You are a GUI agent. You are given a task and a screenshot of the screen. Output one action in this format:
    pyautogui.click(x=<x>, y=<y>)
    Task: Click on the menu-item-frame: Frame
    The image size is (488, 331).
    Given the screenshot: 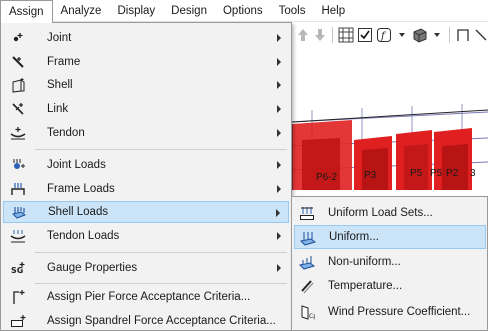 What is the action you would take?
    pyautogui.click(x=146, y=62)
    